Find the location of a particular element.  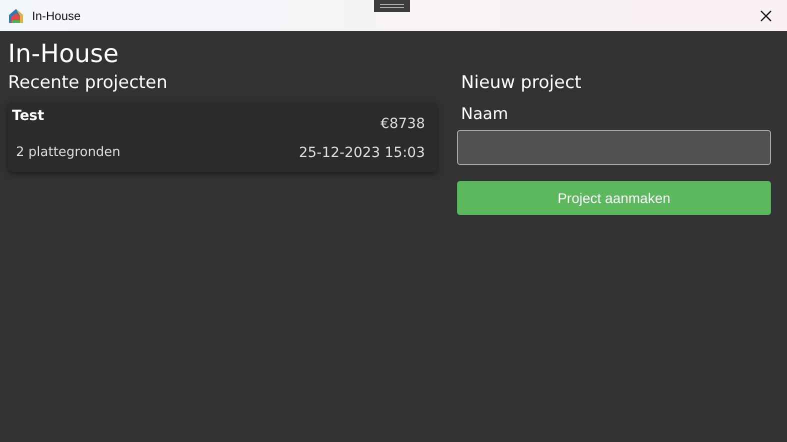

close-icon is located at coordinates (766, 16).